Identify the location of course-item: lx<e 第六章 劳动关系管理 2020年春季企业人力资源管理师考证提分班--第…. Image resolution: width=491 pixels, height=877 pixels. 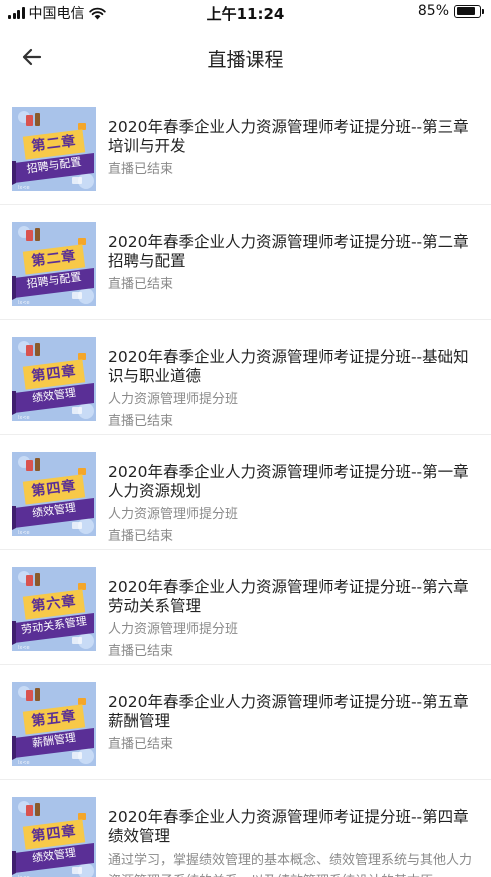
(245, 607).